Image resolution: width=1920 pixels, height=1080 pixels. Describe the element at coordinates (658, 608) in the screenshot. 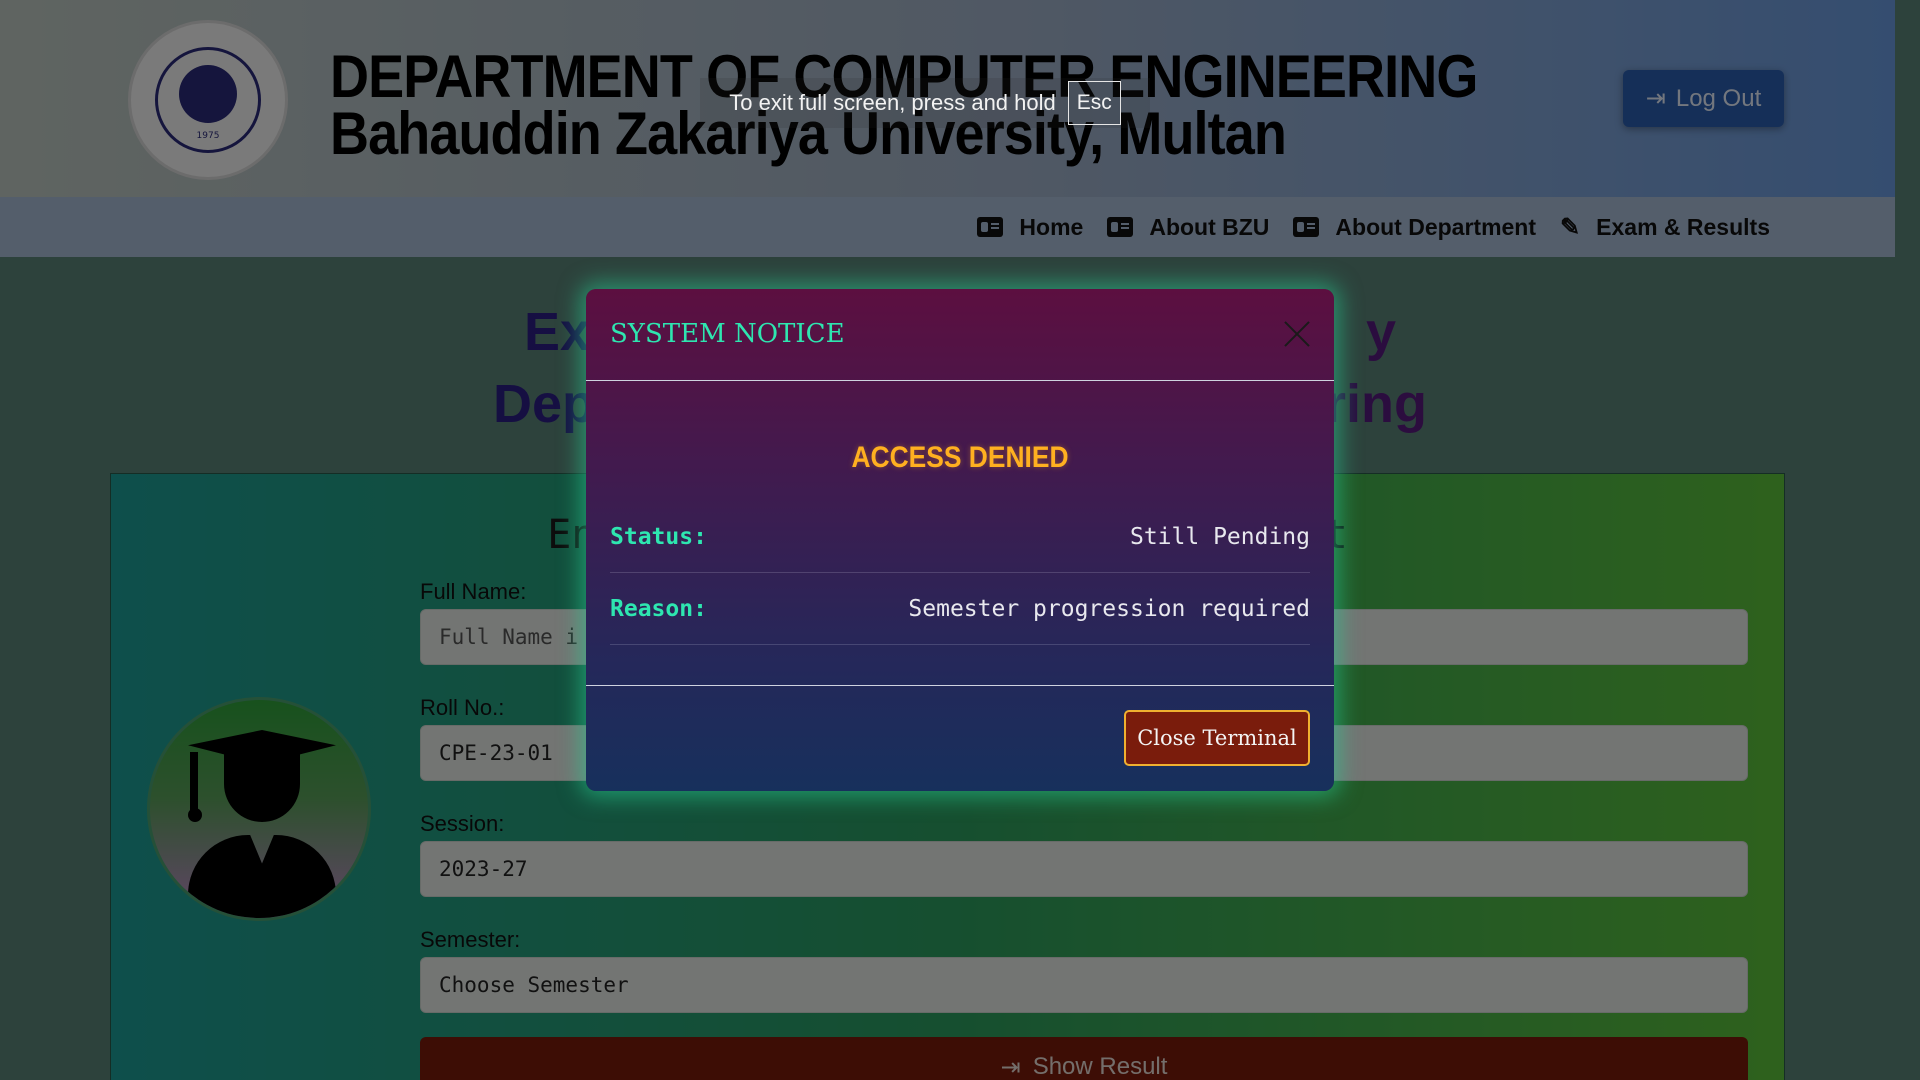

I see `reason-key: Reason:` at that location.